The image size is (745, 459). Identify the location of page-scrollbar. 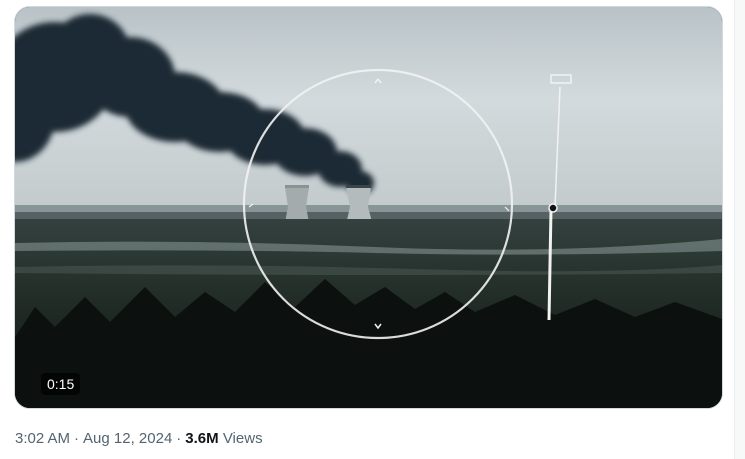
(739, 229).